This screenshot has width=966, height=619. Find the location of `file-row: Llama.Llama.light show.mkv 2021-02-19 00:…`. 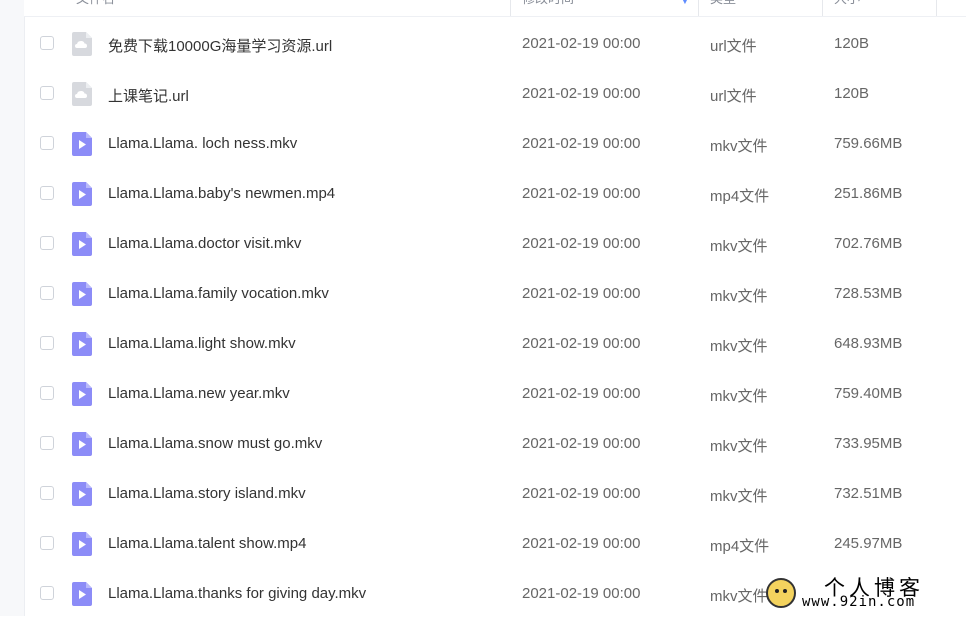

file-row: Llama.Llama.light show.mkv 2021-02-19 00:… is located at coordinates (495, 344).